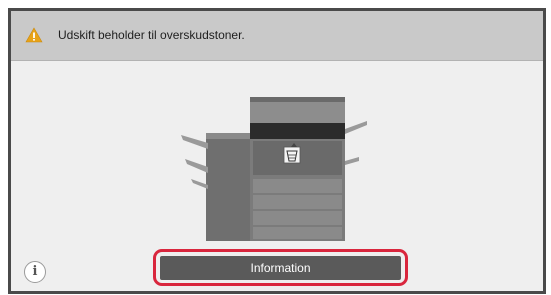  I want to click on info-icon: i, so click(35, 272).